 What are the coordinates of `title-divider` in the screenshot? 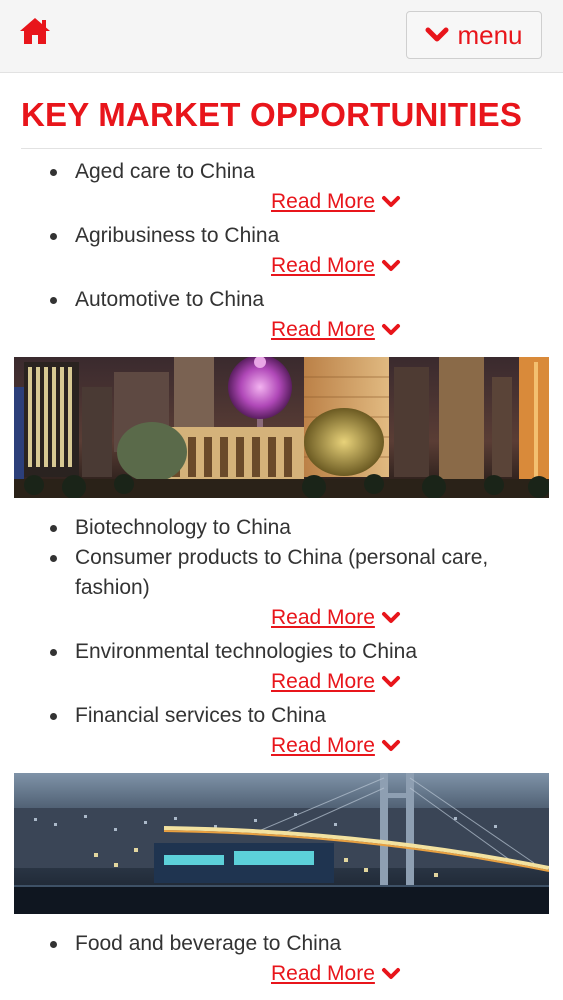 It's located at (281, 148).